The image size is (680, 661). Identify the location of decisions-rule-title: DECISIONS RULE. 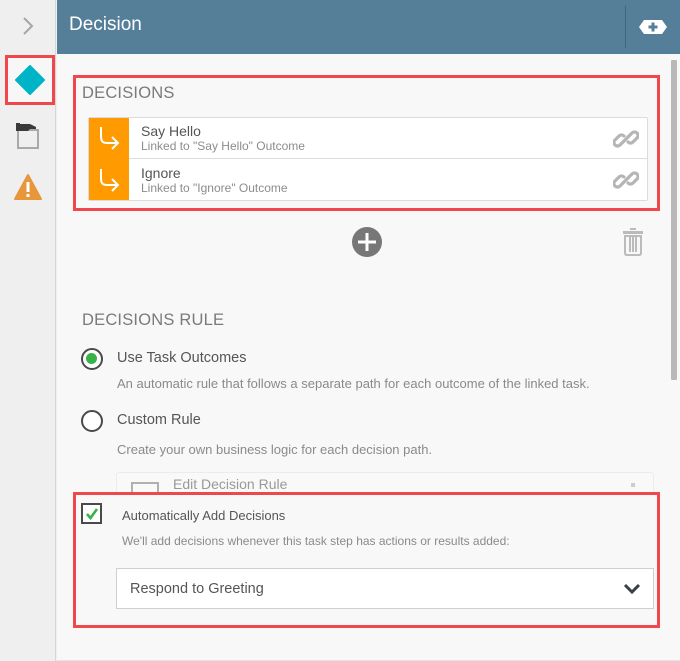
(153, 320).